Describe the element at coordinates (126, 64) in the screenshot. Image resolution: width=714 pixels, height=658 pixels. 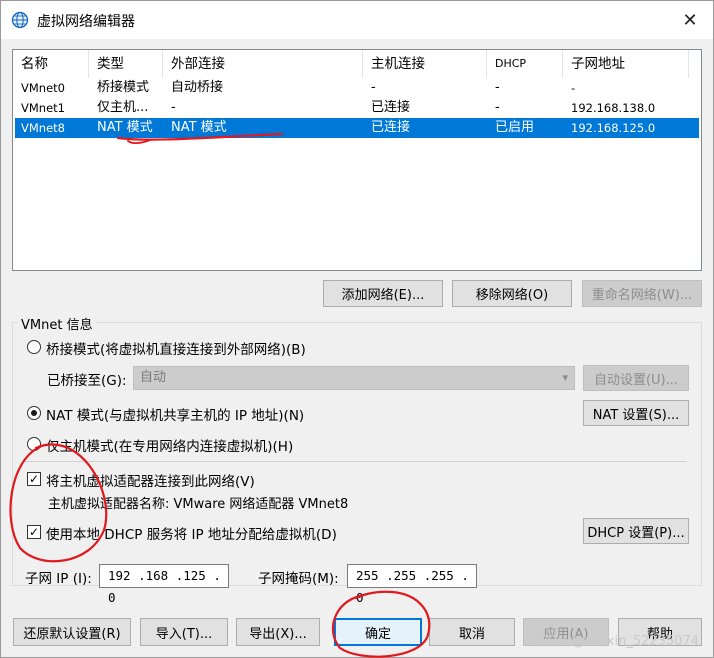
I see `column-header-type: 类型` at that location.